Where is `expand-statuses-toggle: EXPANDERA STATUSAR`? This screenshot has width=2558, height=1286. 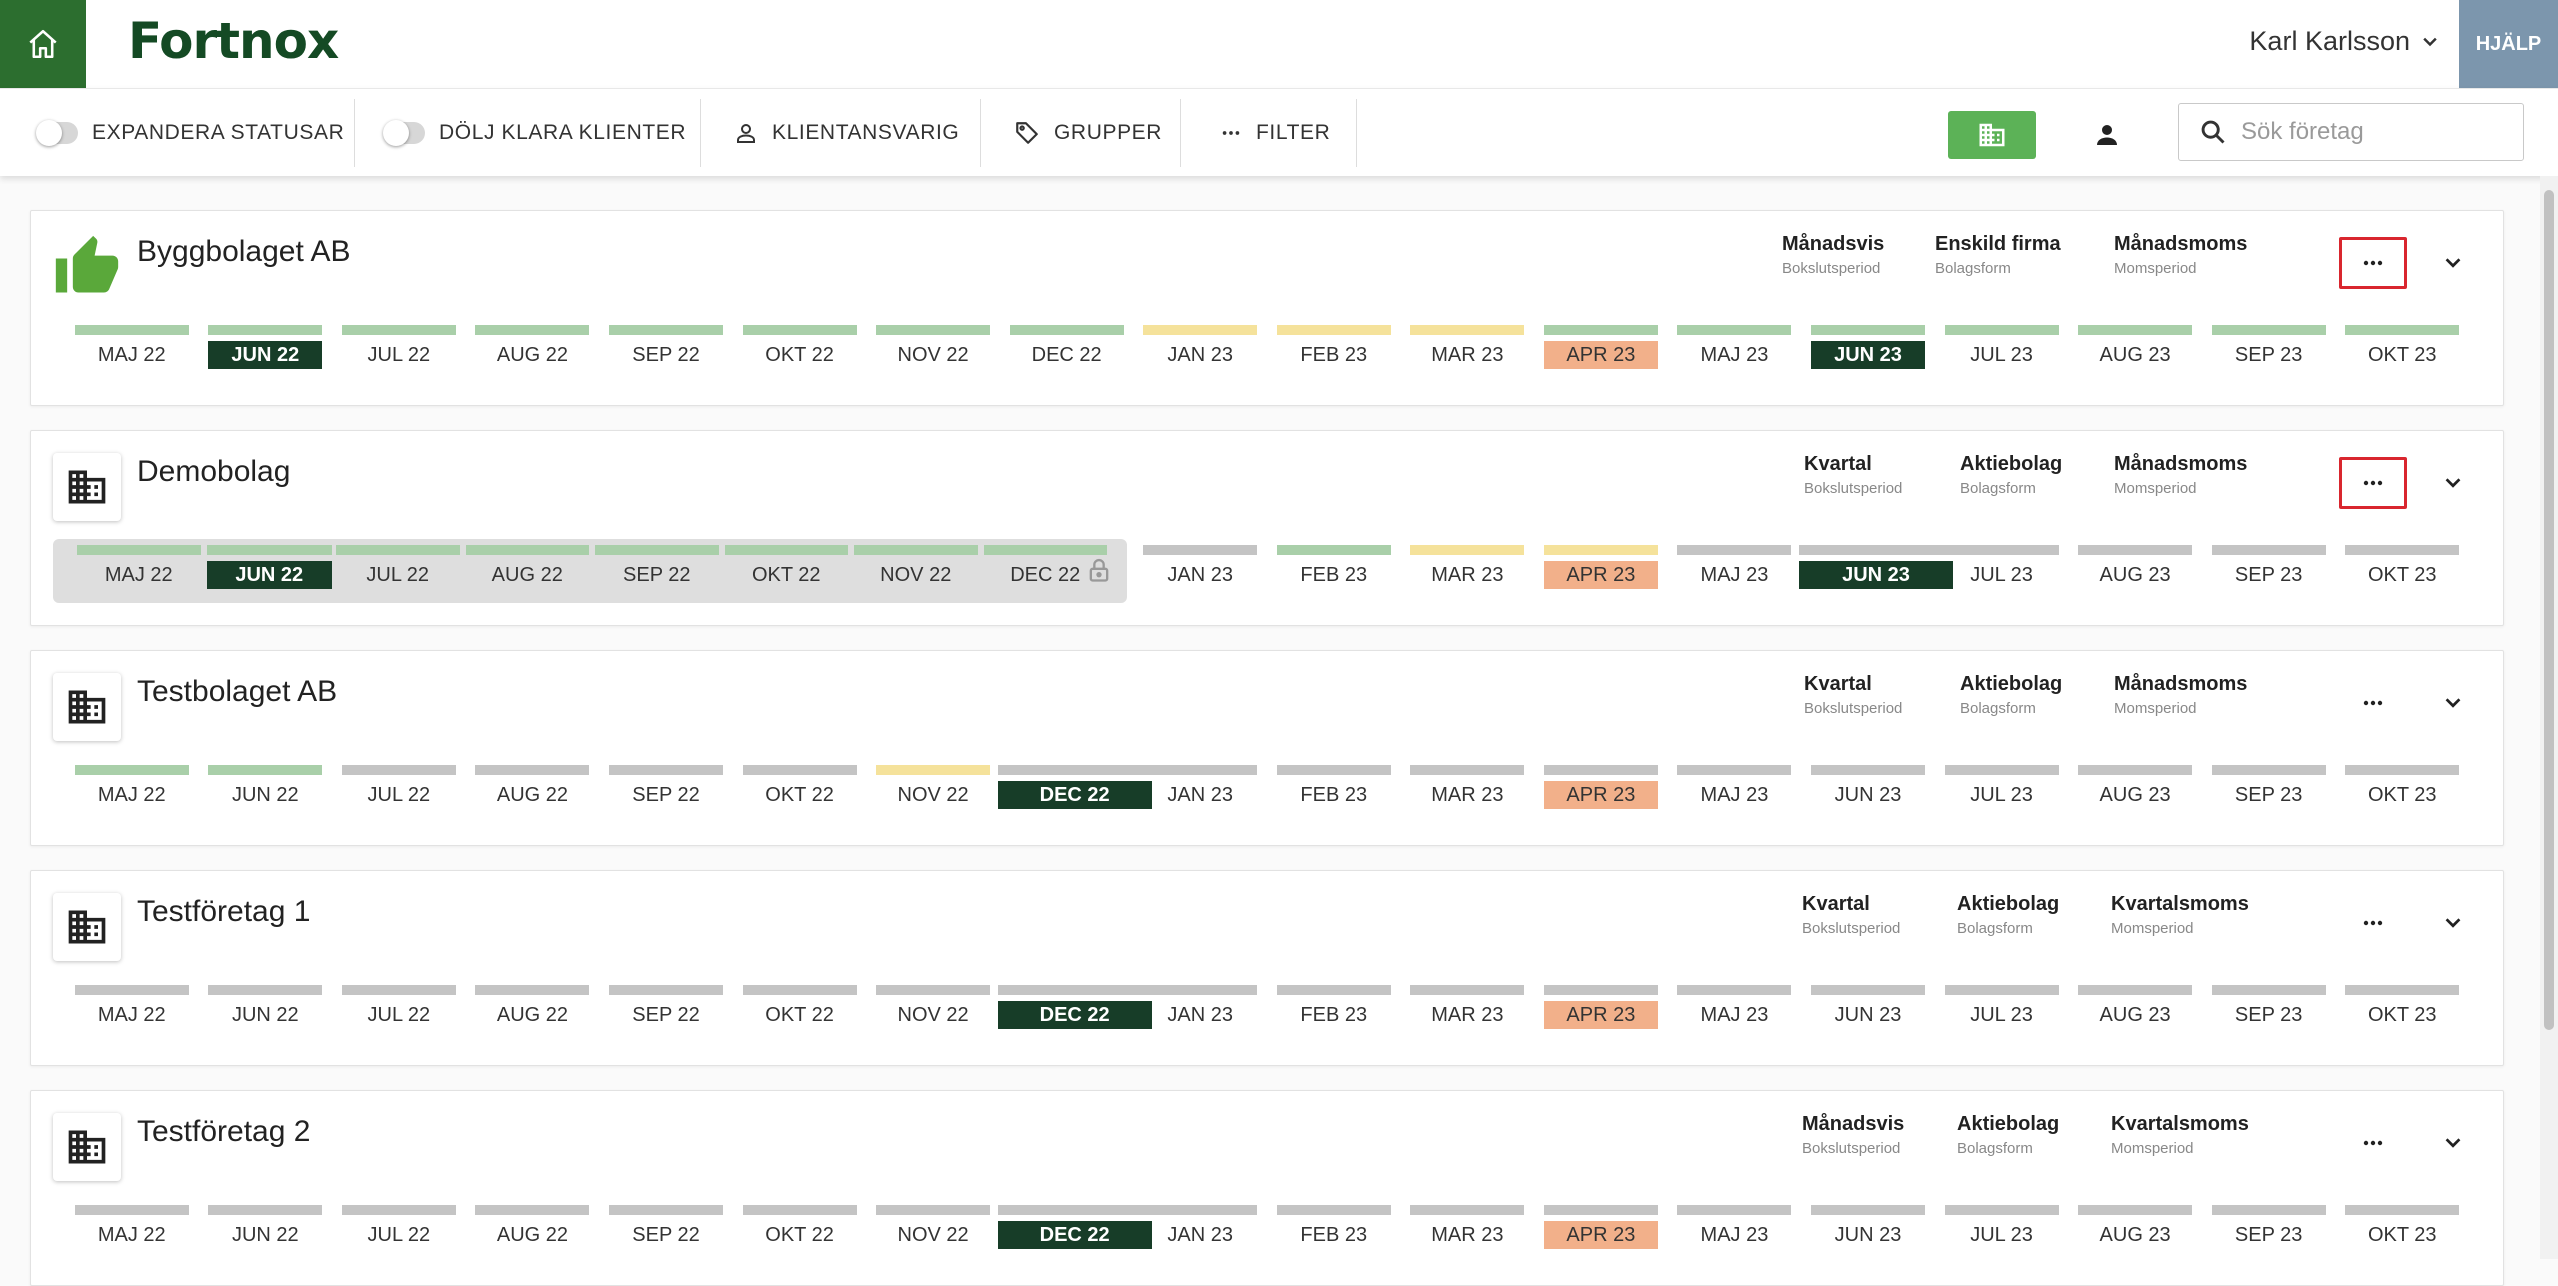
expand-statuses-toggle: EXPANDERA STATUSAR is located at coordinates (190, 133).